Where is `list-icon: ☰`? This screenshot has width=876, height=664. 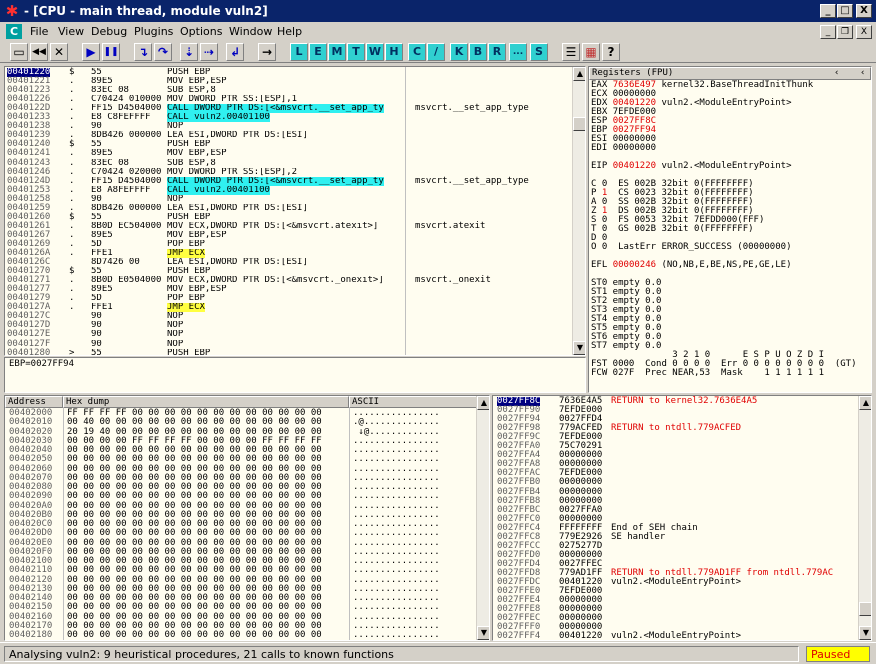 list-icon: ☰ is located at coordinates (571, 52).